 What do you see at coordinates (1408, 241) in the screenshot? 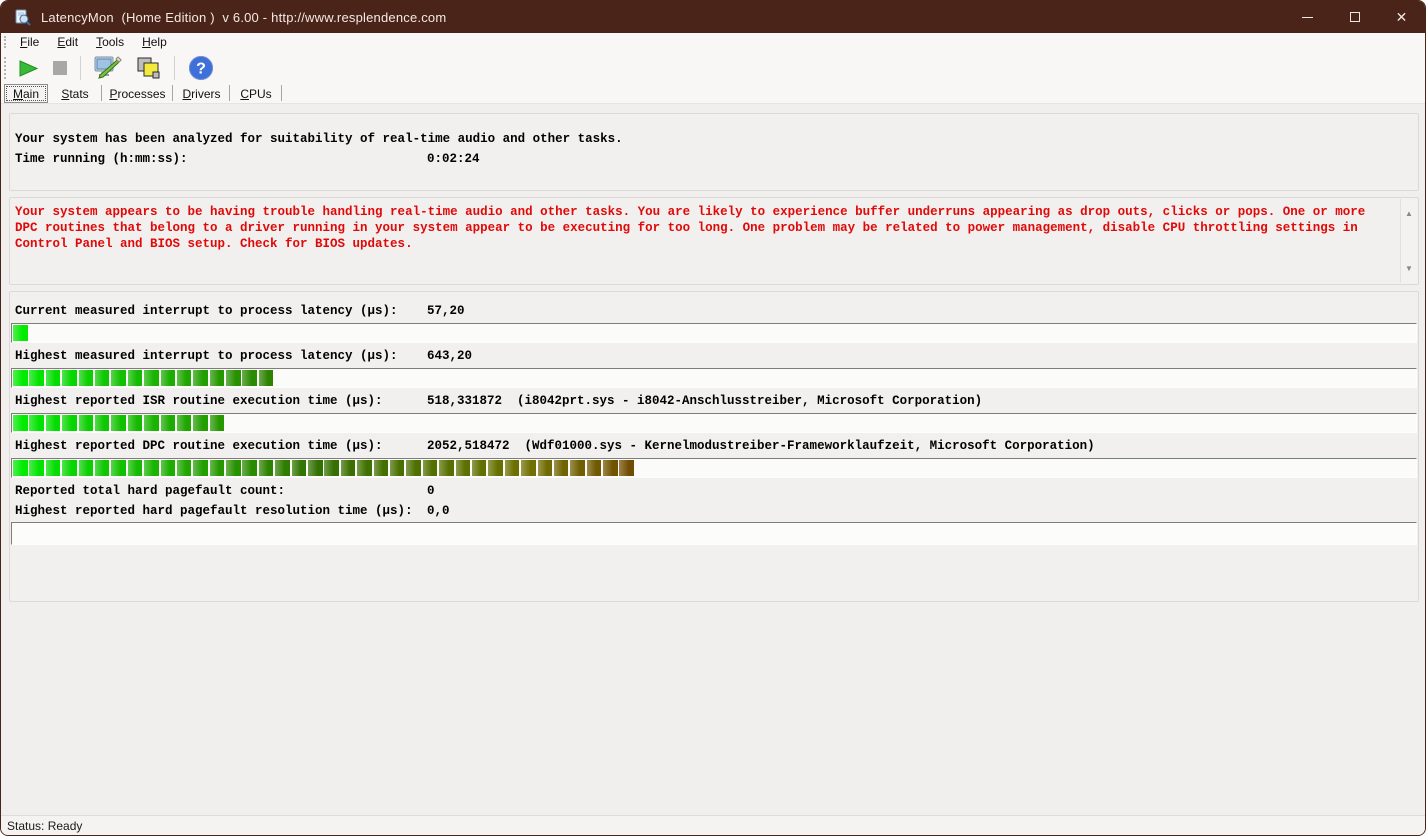
I see `warning-scrollbar: ▲ ▼` at bounding box center [1408, 241].